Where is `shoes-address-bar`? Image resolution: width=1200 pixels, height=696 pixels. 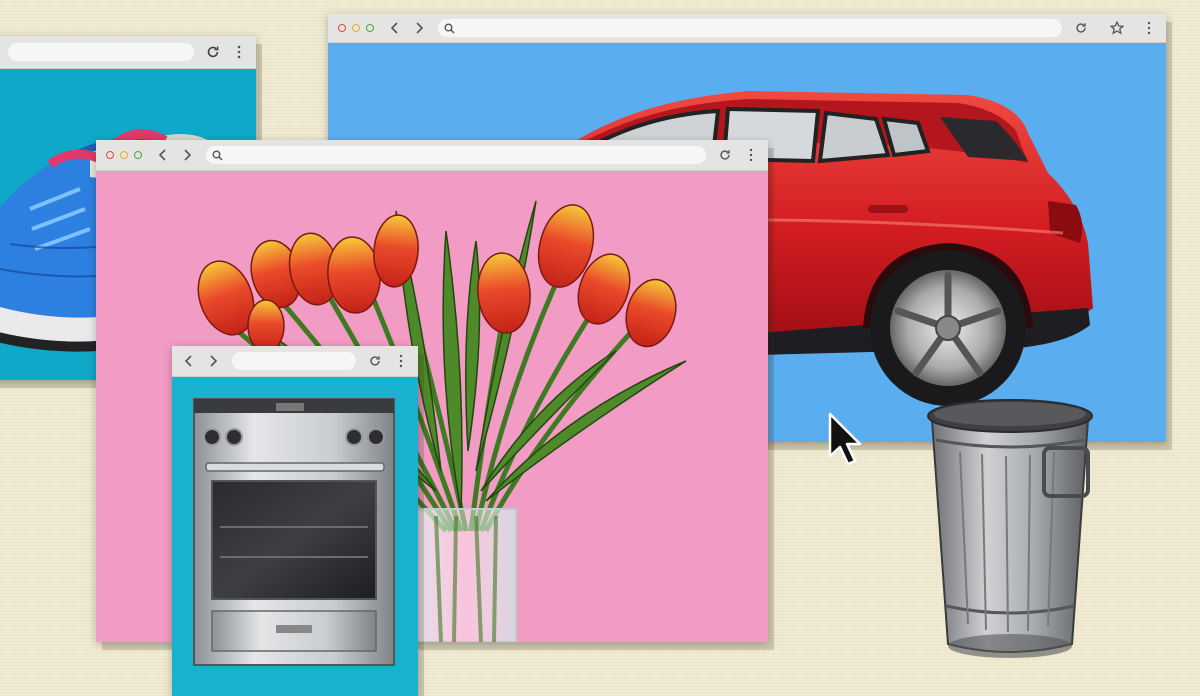 shoes-address-bar is located at coordinates (101, 52).